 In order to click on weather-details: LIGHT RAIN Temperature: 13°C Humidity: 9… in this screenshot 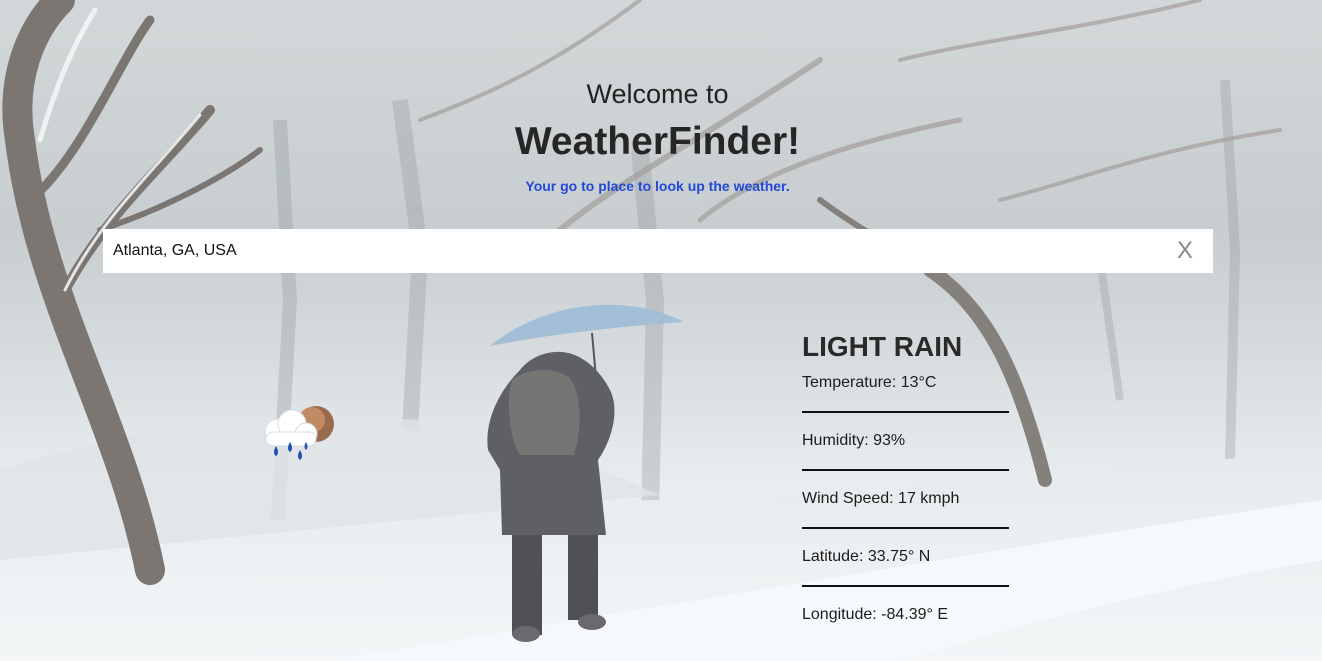, I will do `click(905, 477)`.